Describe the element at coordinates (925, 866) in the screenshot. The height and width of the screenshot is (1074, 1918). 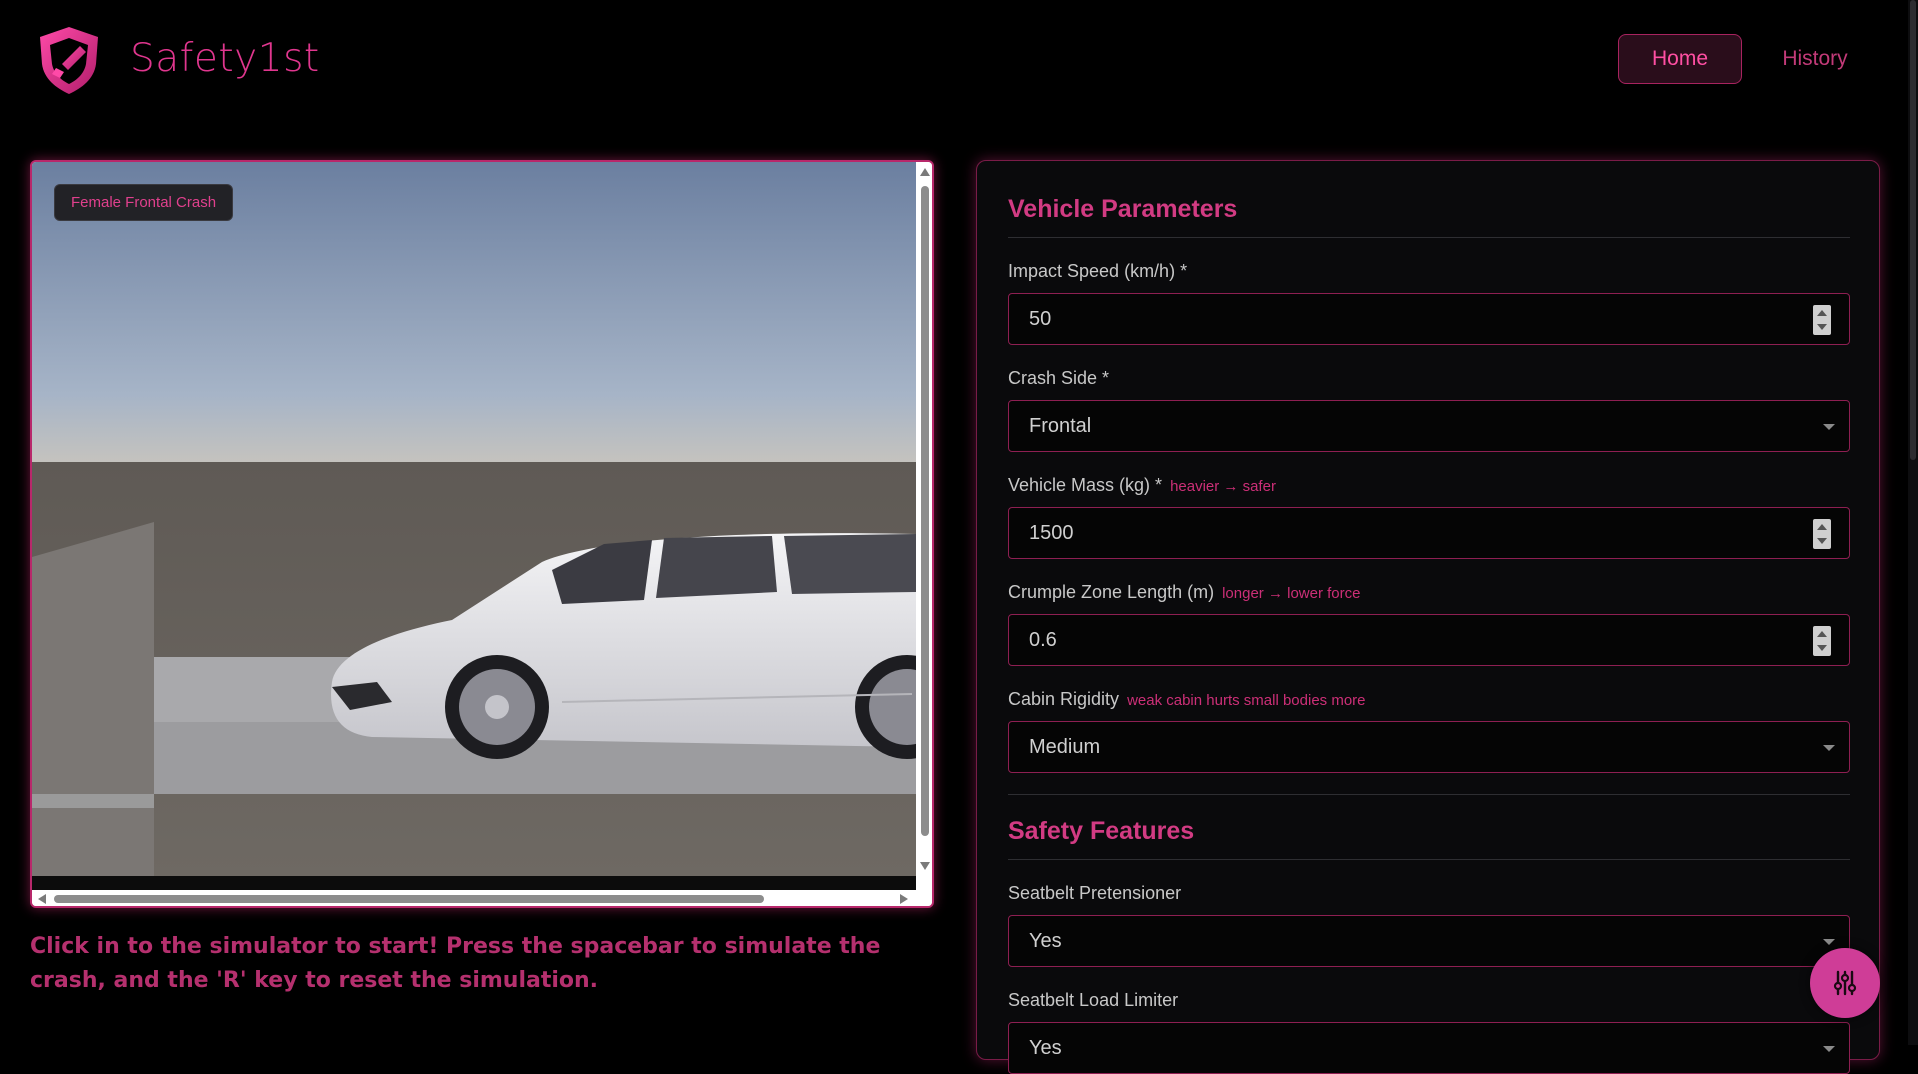
I see `scroll-down-icon` at that location.